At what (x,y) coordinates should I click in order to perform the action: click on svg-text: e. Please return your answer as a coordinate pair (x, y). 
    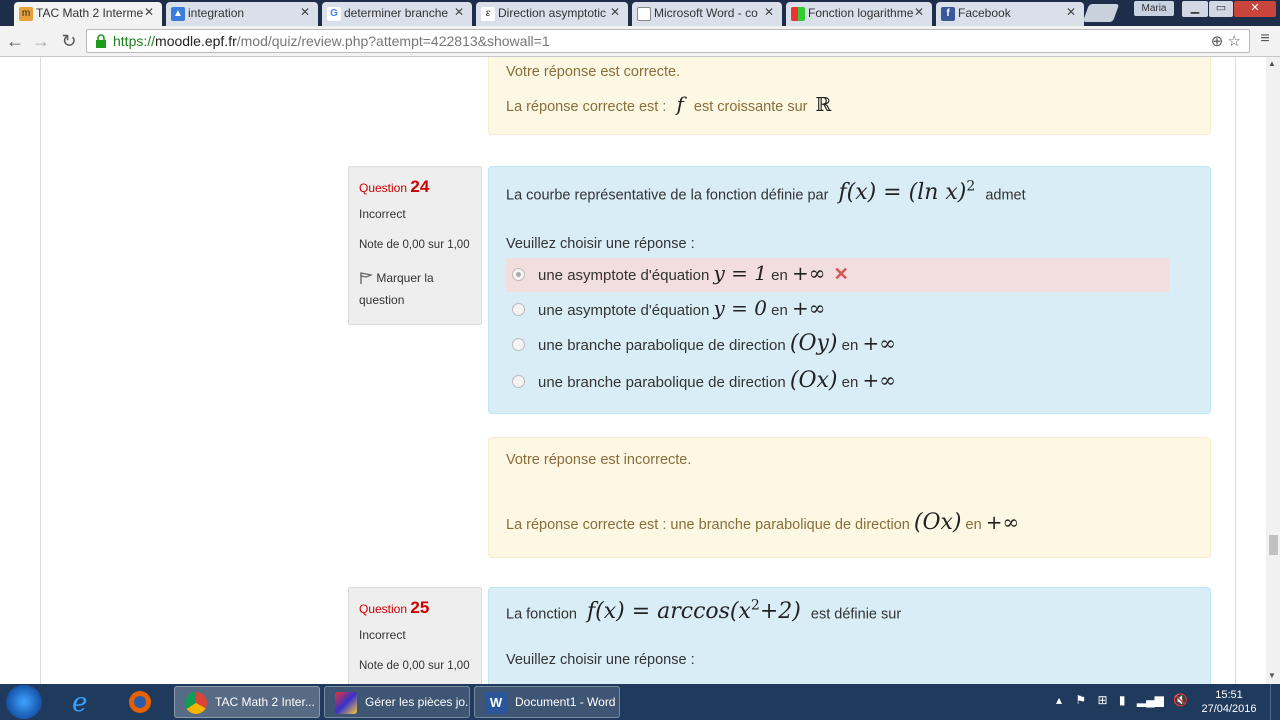
    Looking at the image, I should click on (79, 702).